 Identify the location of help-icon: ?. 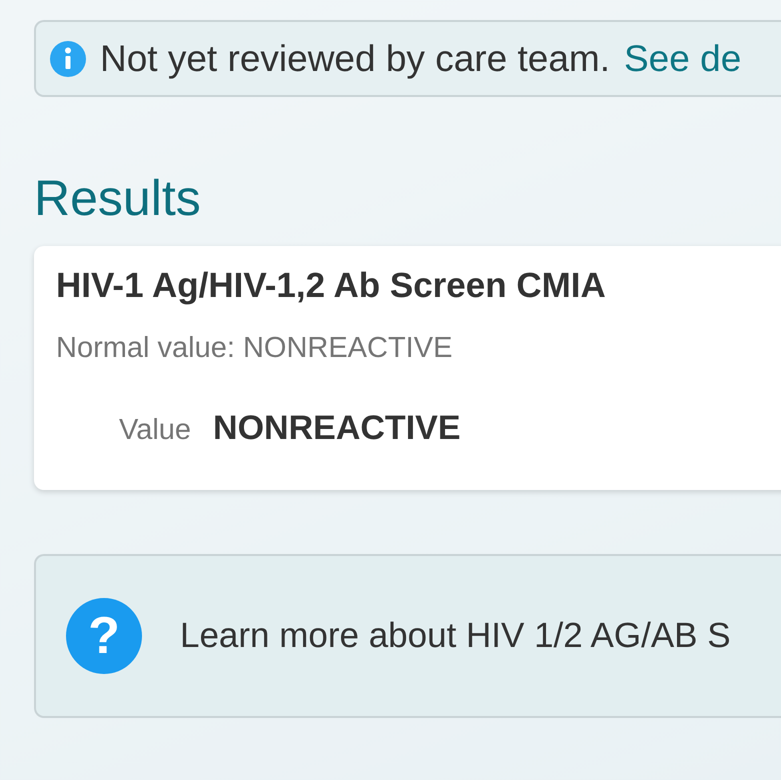
(104, 636).